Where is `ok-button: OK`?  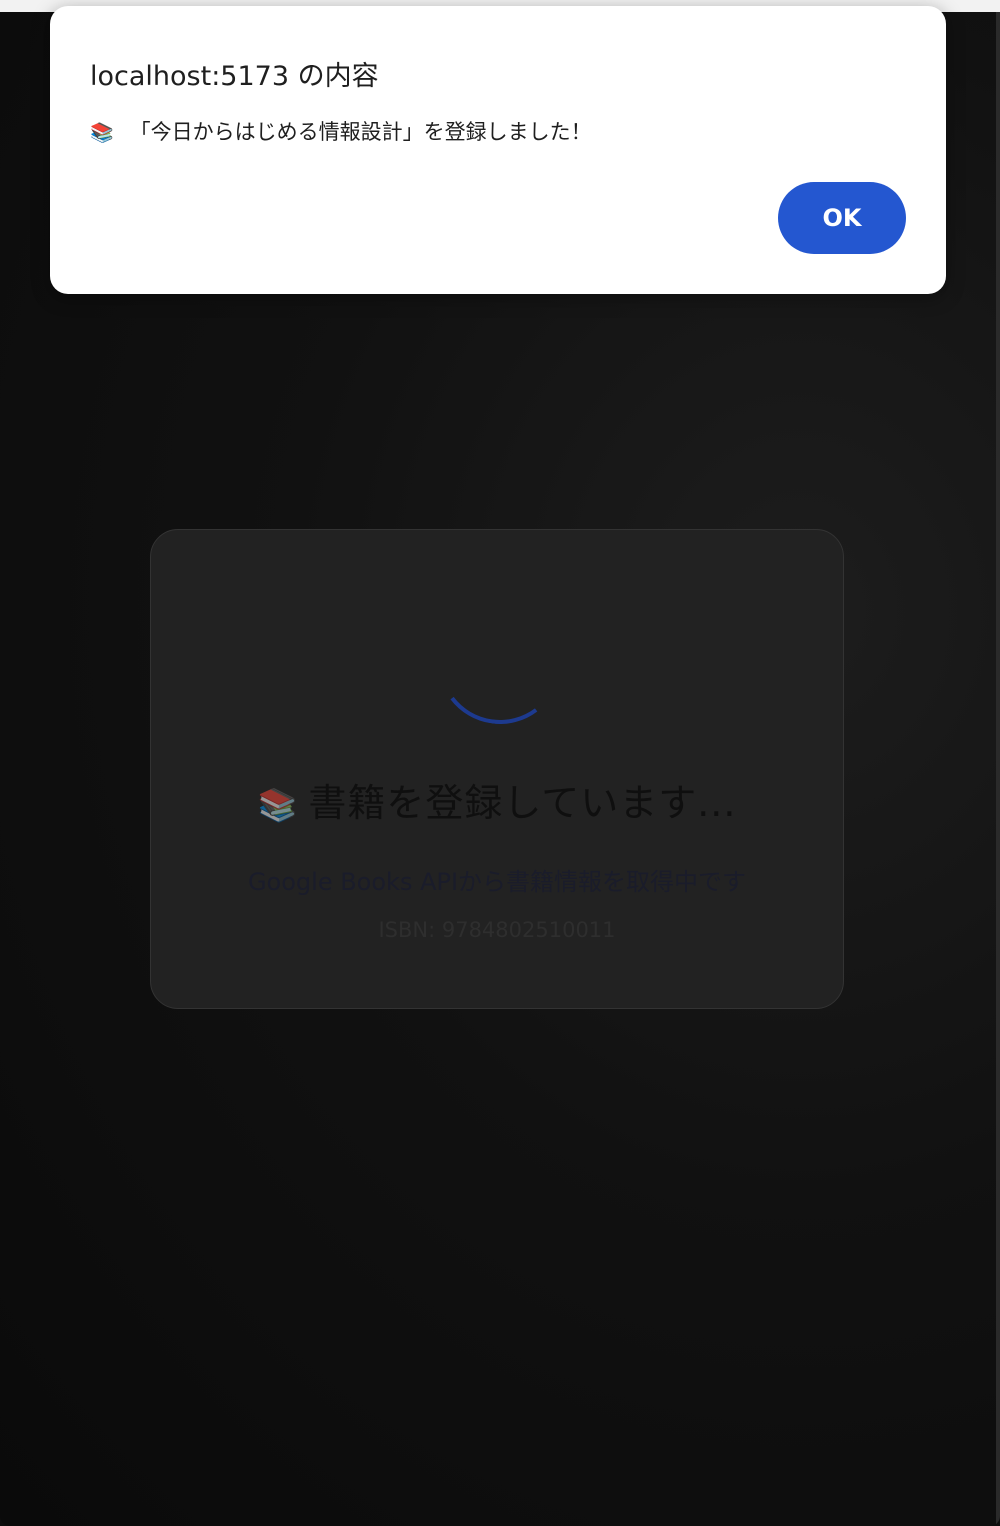
ok-button: OK is located at coordinates (842, 218).